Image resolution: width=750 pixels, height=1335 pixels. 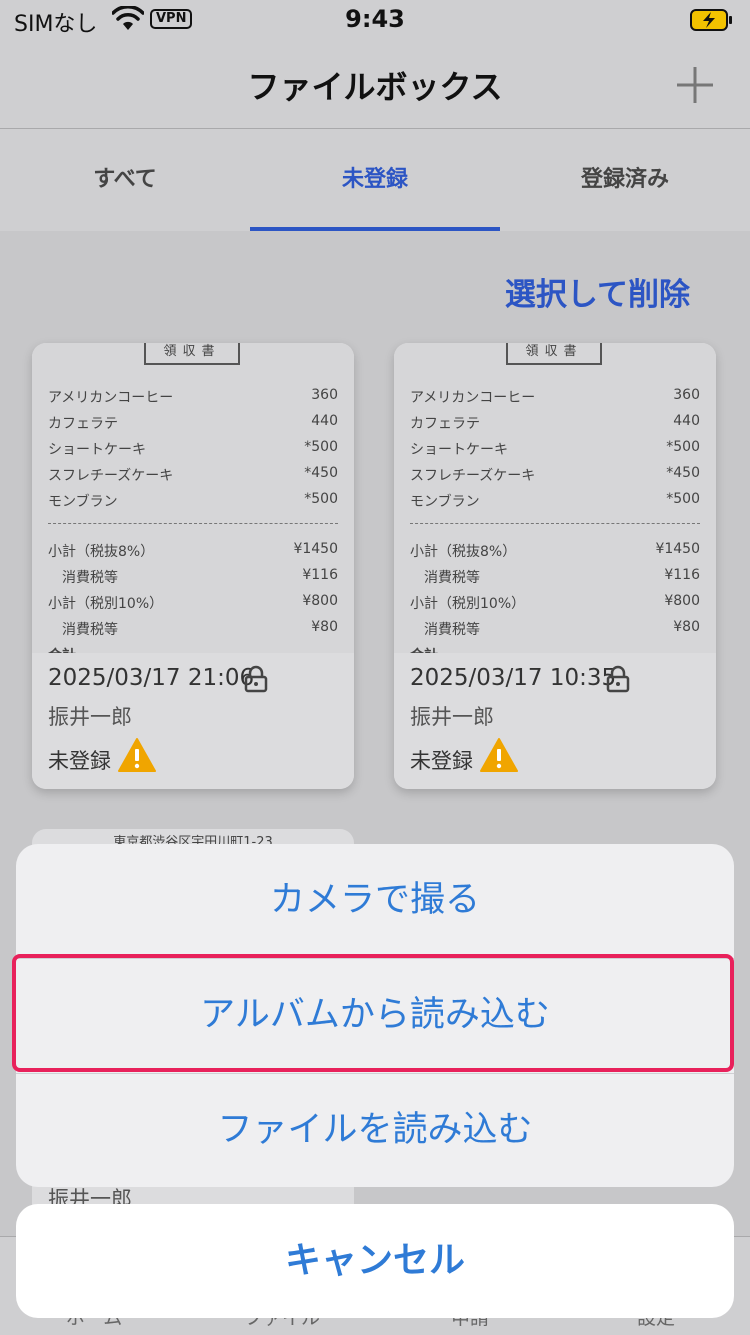 What do you see at coordinates (373, 1013) in the screenshot?
I see `highlight-box` at bounding box center [373, 1013].